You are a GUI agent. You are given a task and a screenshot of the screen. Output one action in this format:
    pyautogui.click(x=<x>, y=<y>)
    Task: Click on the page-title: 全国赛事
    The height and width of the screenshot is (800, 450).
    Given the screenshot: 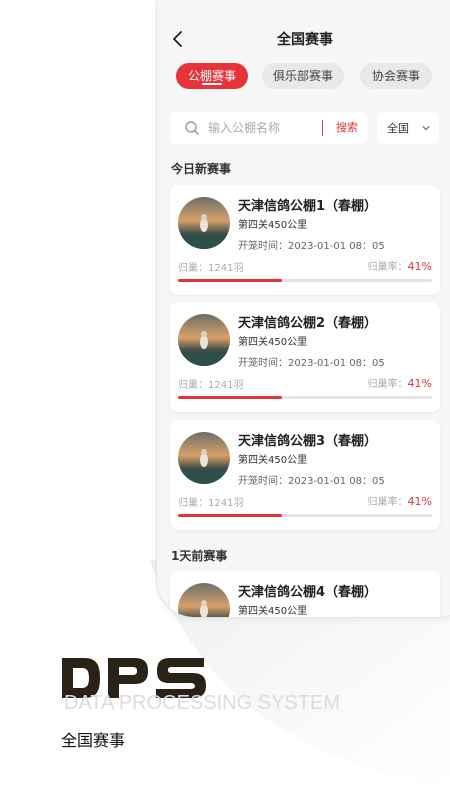 What is the action you would take?
    pyautogui.click(x=305, y=40)
    